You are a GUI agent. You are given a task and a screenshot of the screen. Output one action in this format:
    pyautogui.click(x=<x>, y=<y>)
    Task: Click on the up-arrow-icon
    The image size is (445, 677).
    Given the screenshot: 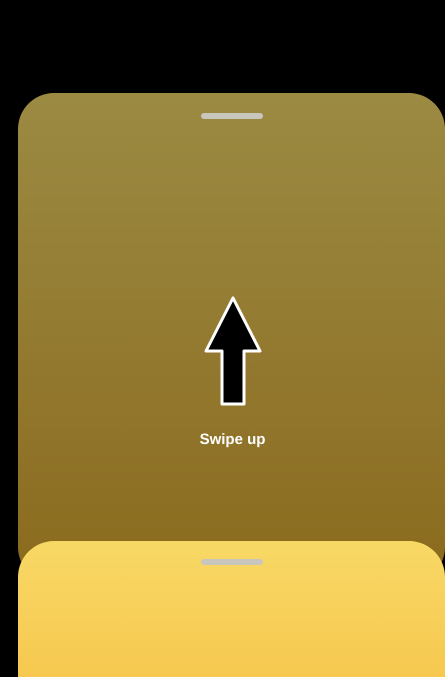 What is the action you would take?
    pyautogui.click(x=232, y=351)
    